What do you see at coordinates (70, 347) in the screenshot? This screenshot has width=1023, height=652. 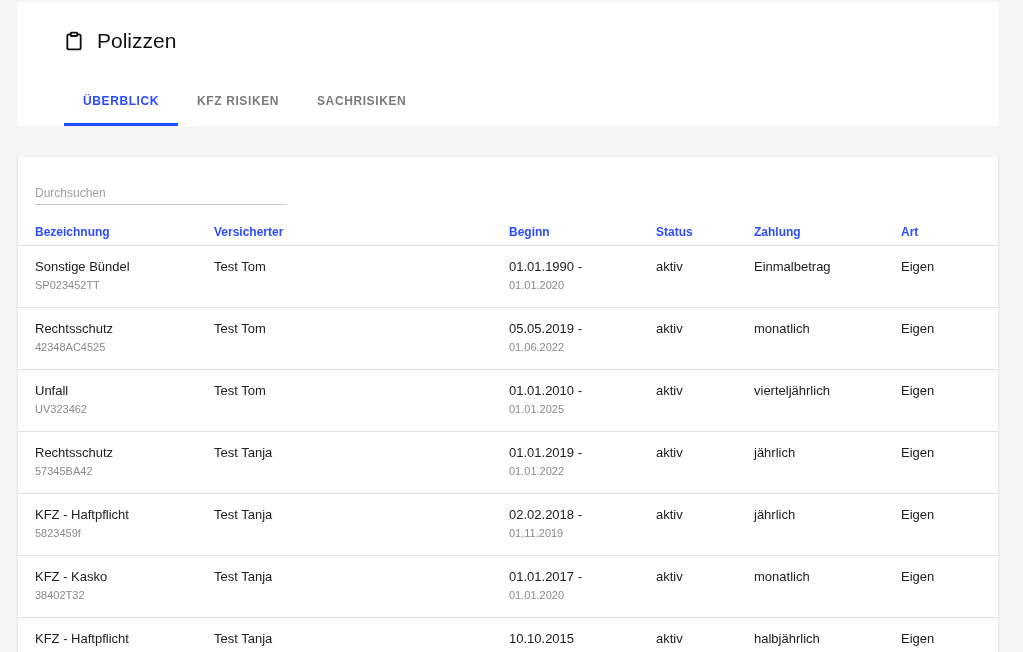 I see `policy-number: 42348AC4525` at bounding box center [70, 347].